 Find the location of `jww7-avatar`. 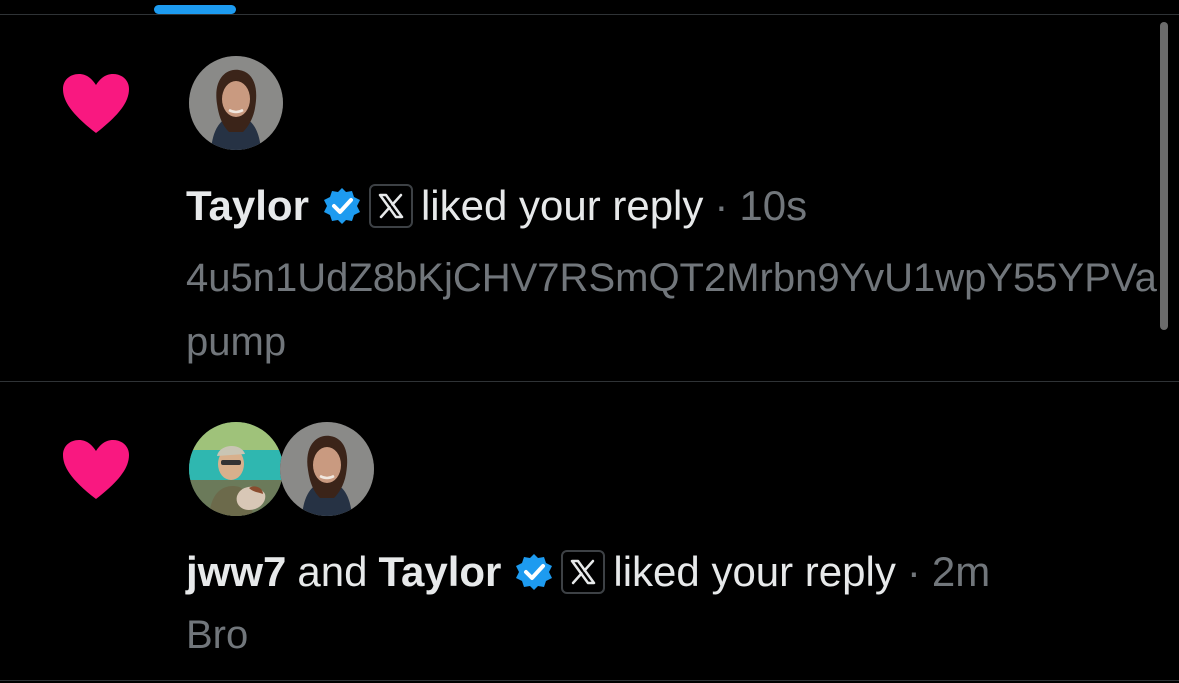

jww7-avatar is located at coordinates (236, 469).